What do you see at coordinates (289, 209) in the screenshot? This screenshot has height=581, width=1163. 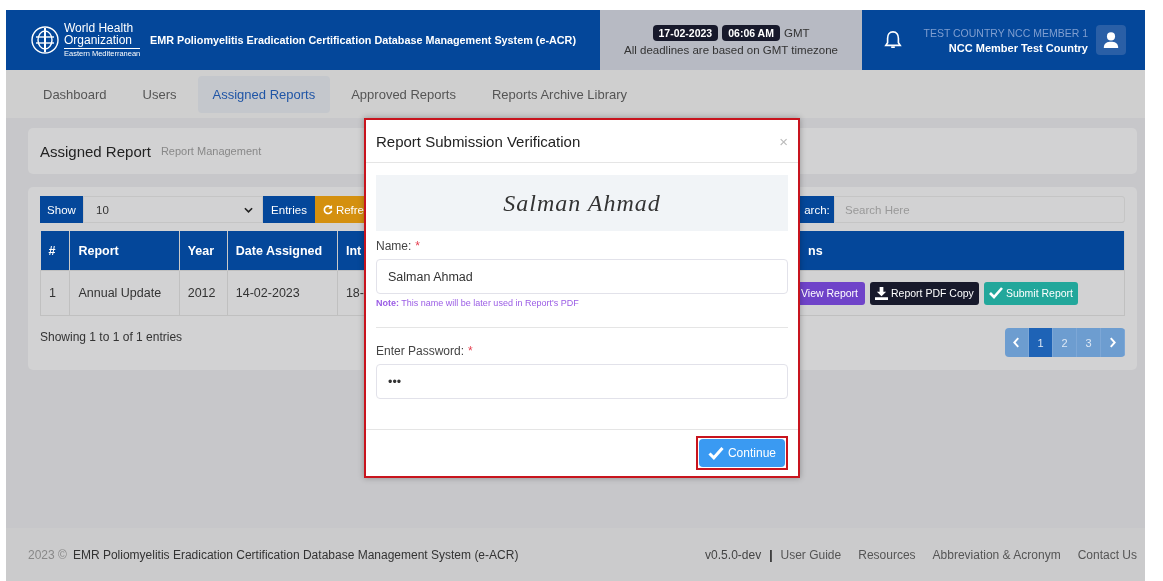 I see `entries-label: Entries` at bounding box center [289, 209].